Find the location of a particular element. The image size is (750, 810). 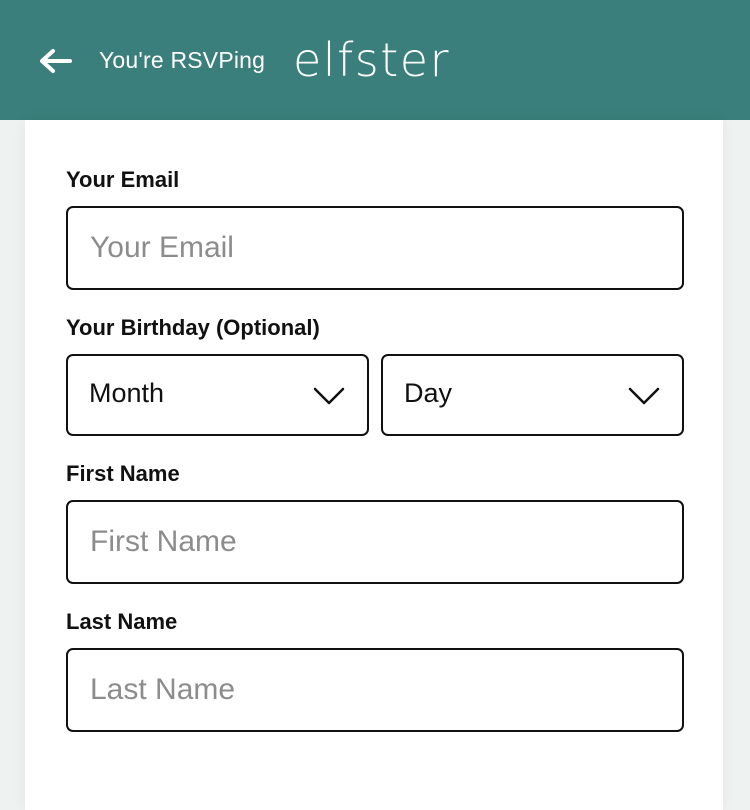

day-select-value: Day is located at coordinates (428, 393).